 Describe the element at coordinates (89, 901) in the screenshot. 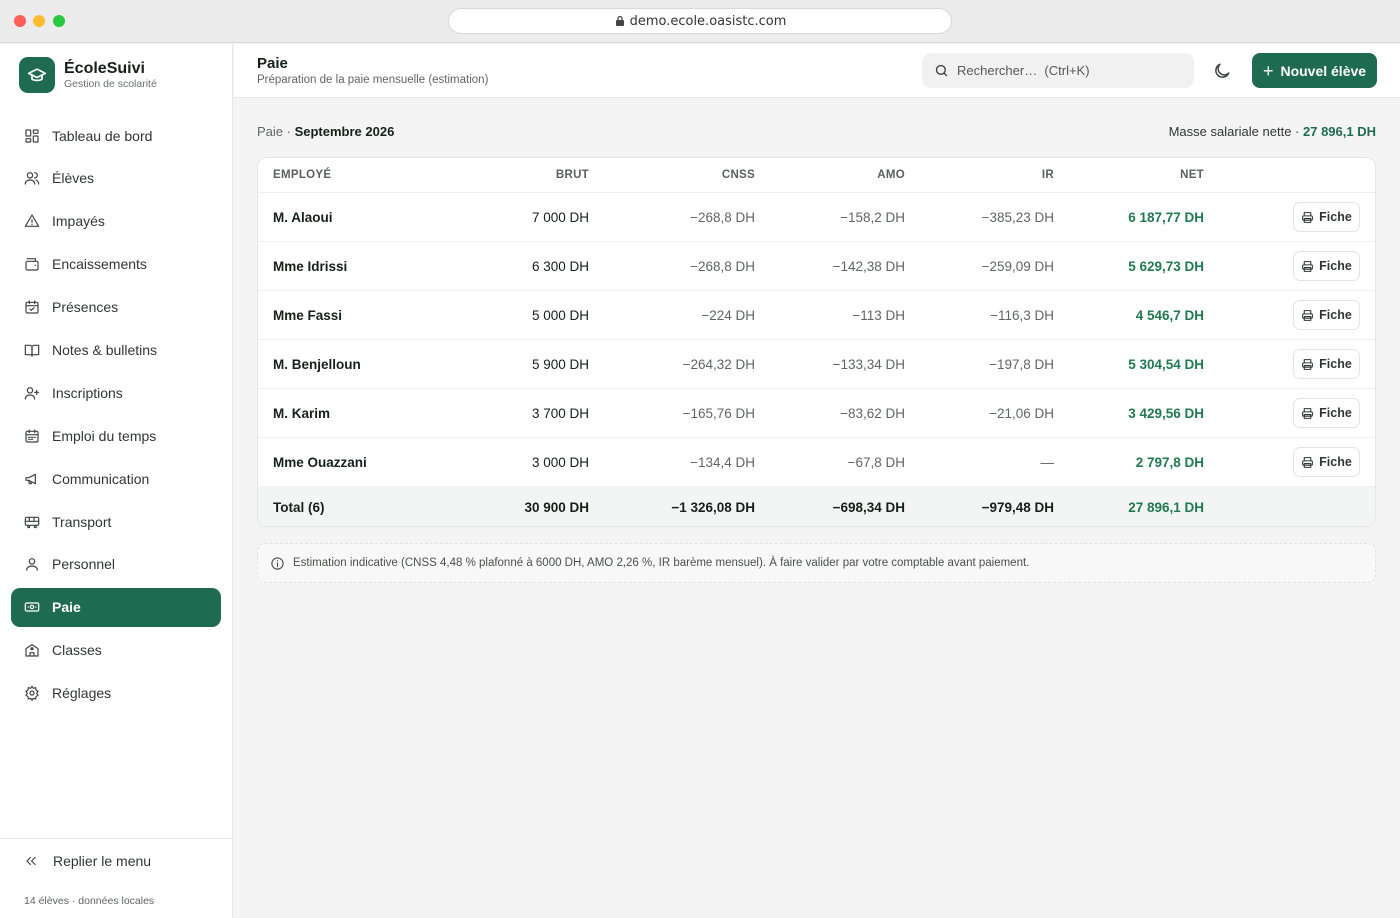

I see `students-count-note: 14 élèves · données locales` at that location.